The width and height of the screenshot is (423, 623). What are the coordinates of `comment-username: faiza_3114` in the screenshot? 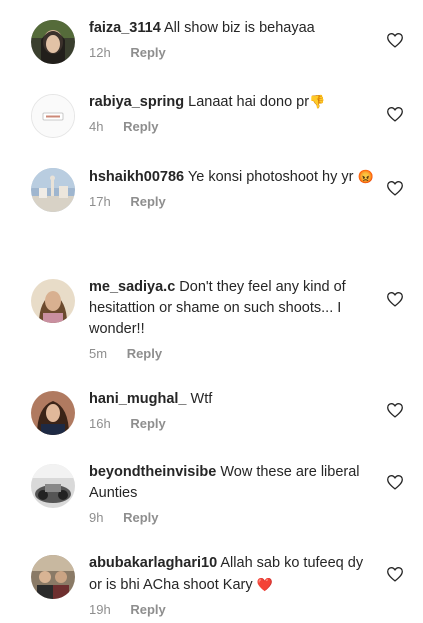 It's located at (125, 28).